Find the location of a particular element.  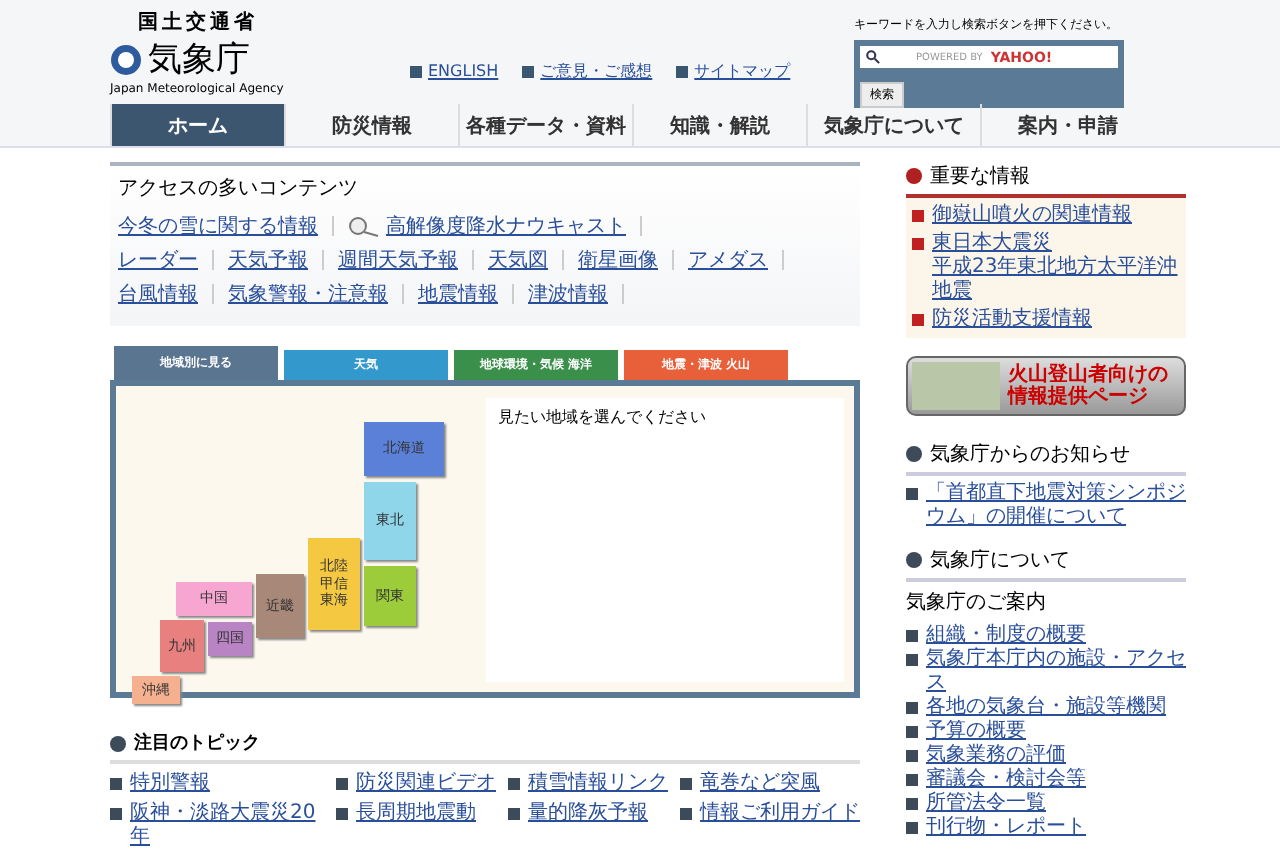

content-link: 台風情報 is located at coordinates (158, 294).